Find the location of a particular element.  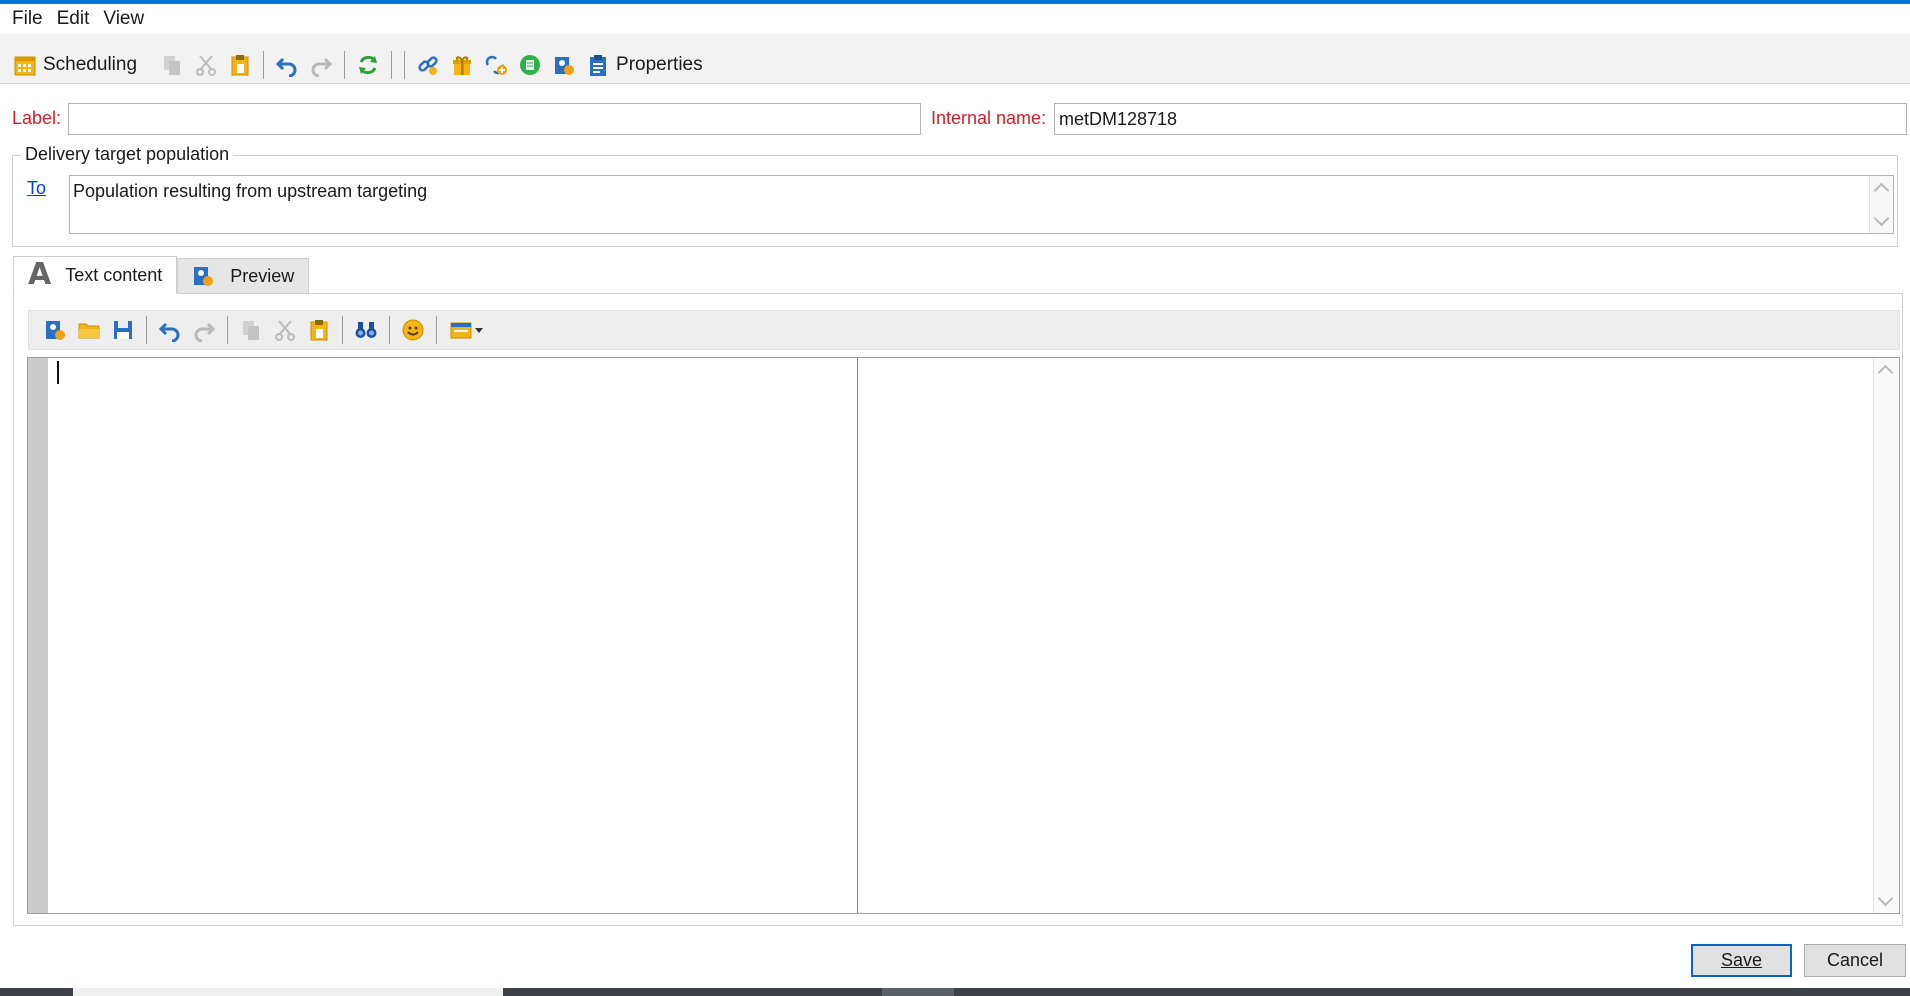

refresh-icon is located at coordinates (368, 64).